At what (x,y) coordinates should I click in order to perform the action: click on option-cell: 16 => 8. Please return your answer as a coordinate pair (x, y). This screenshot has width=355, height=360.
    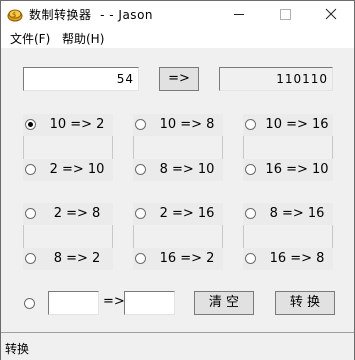
    Looking at the image, I should click on (288, 259).